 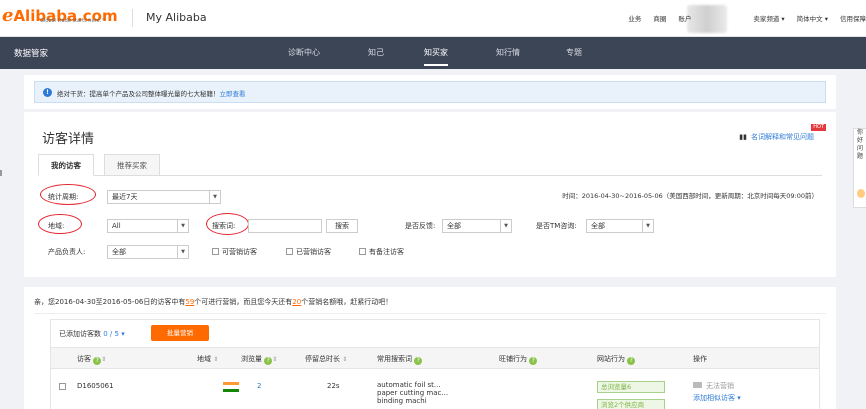 I want to click on feedback-value: 全部, so click(x=454, y=226).